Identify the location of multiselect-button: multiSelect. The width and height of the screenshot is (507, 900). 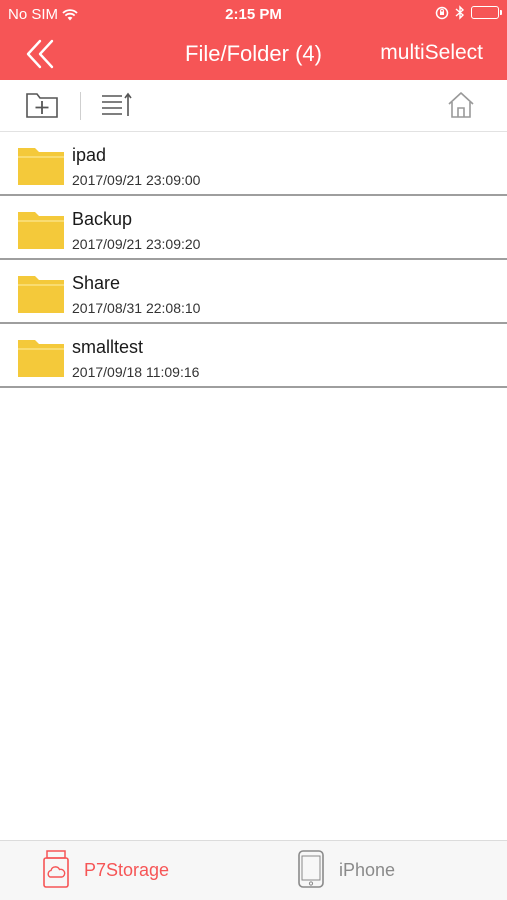
(431, 53).